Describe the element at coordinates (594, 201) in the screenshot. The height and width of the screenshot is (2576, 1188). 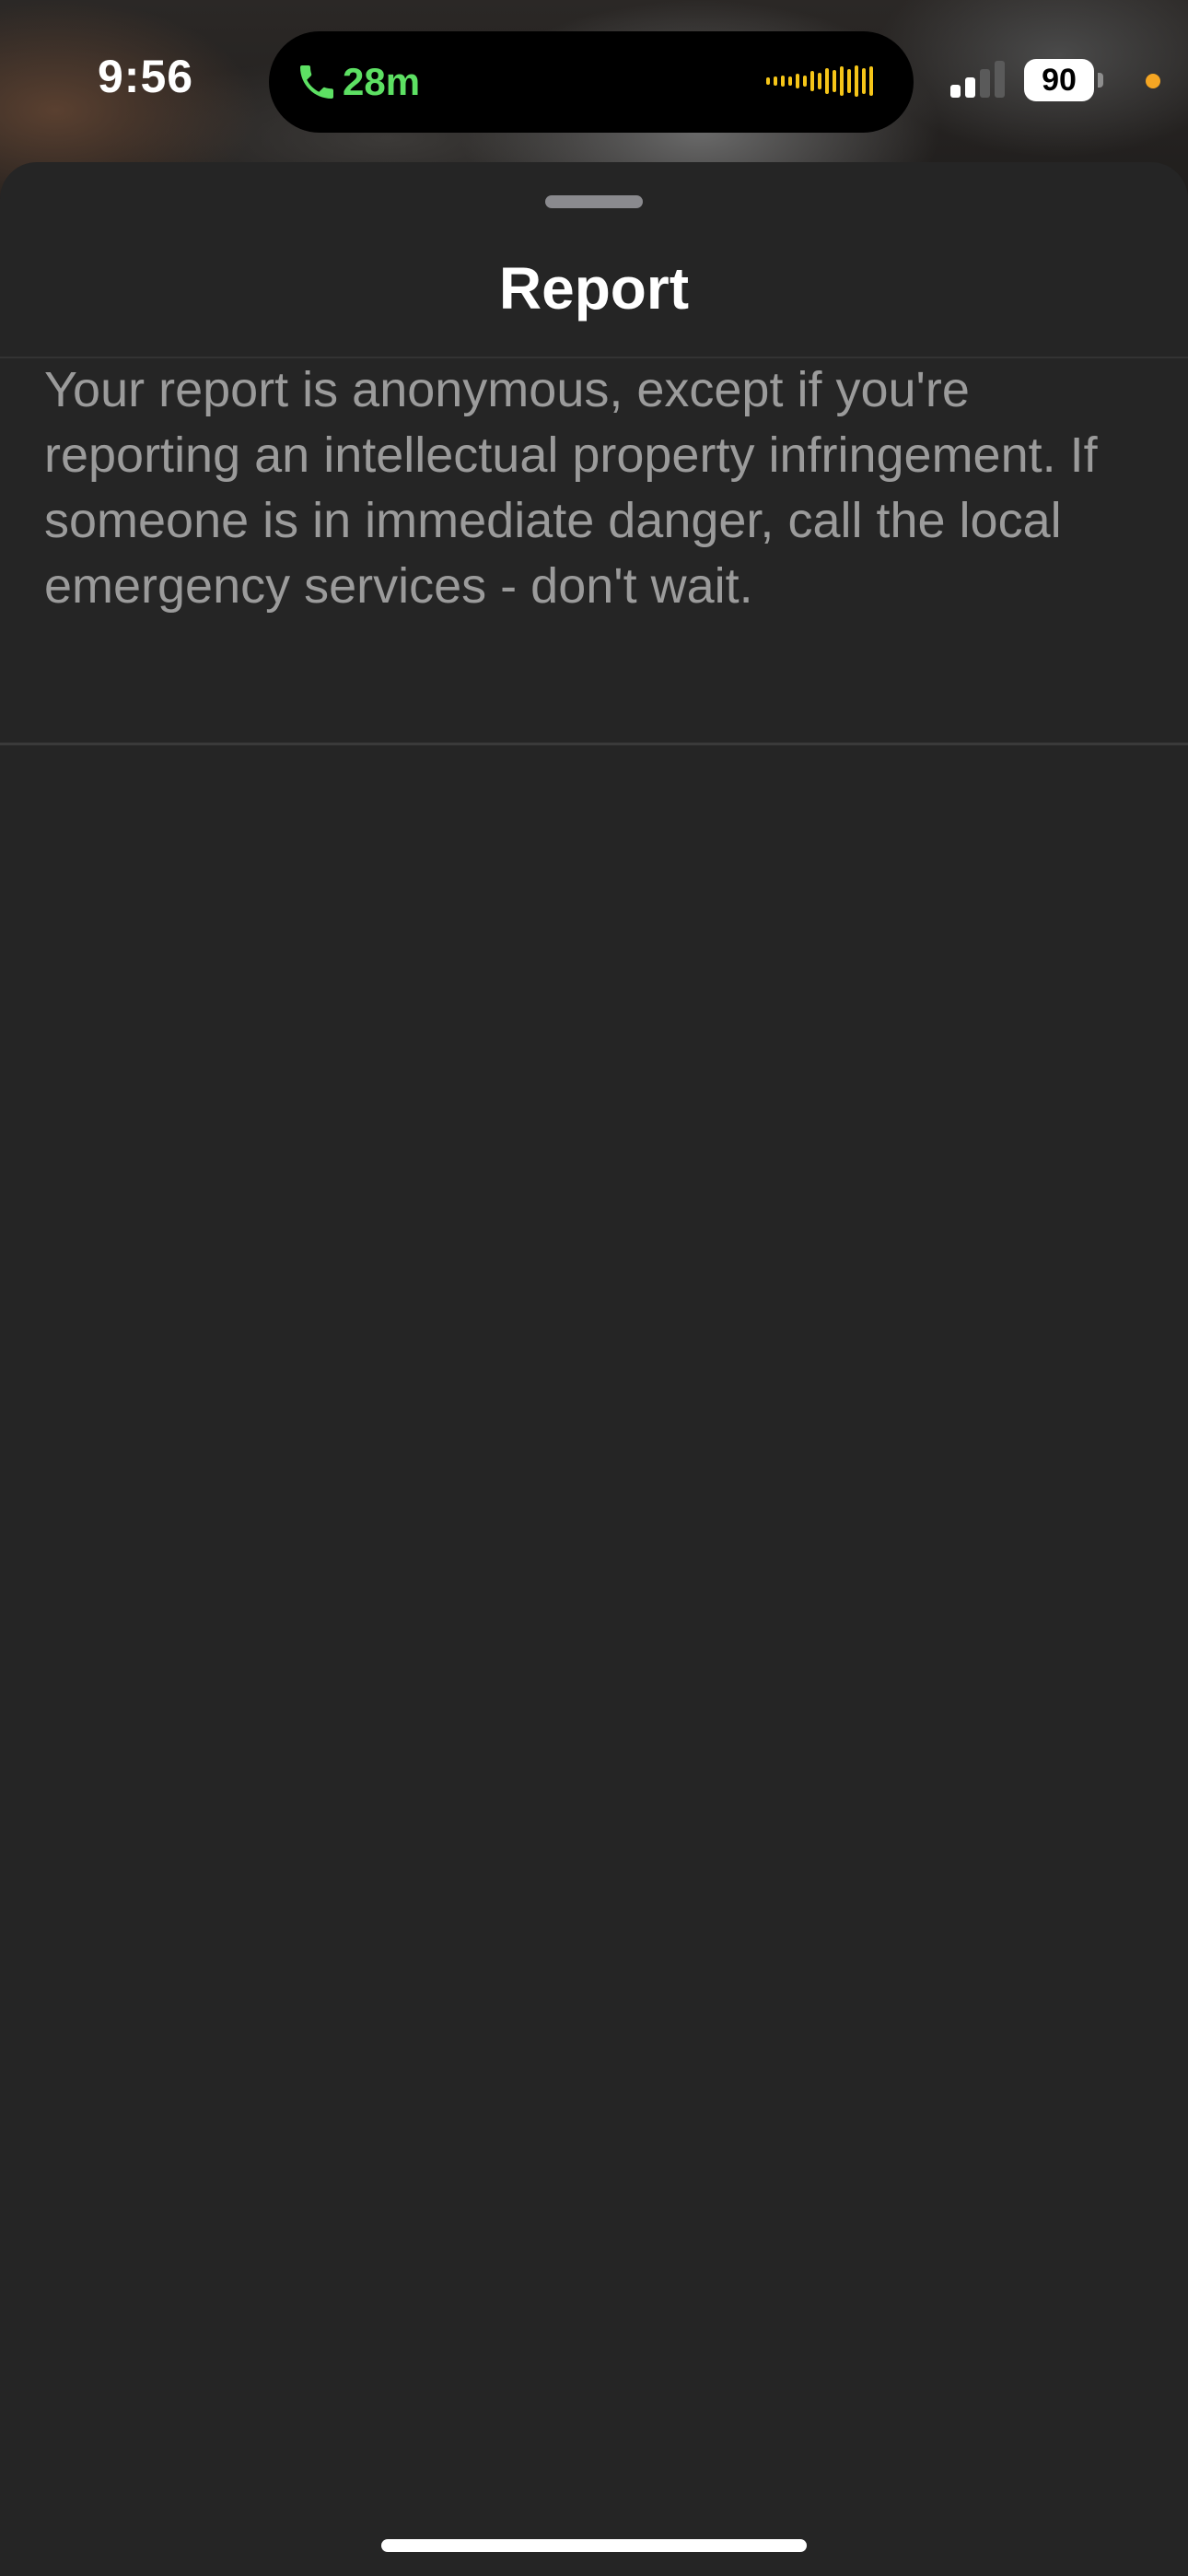
I see `sheet-grabber` at that location.